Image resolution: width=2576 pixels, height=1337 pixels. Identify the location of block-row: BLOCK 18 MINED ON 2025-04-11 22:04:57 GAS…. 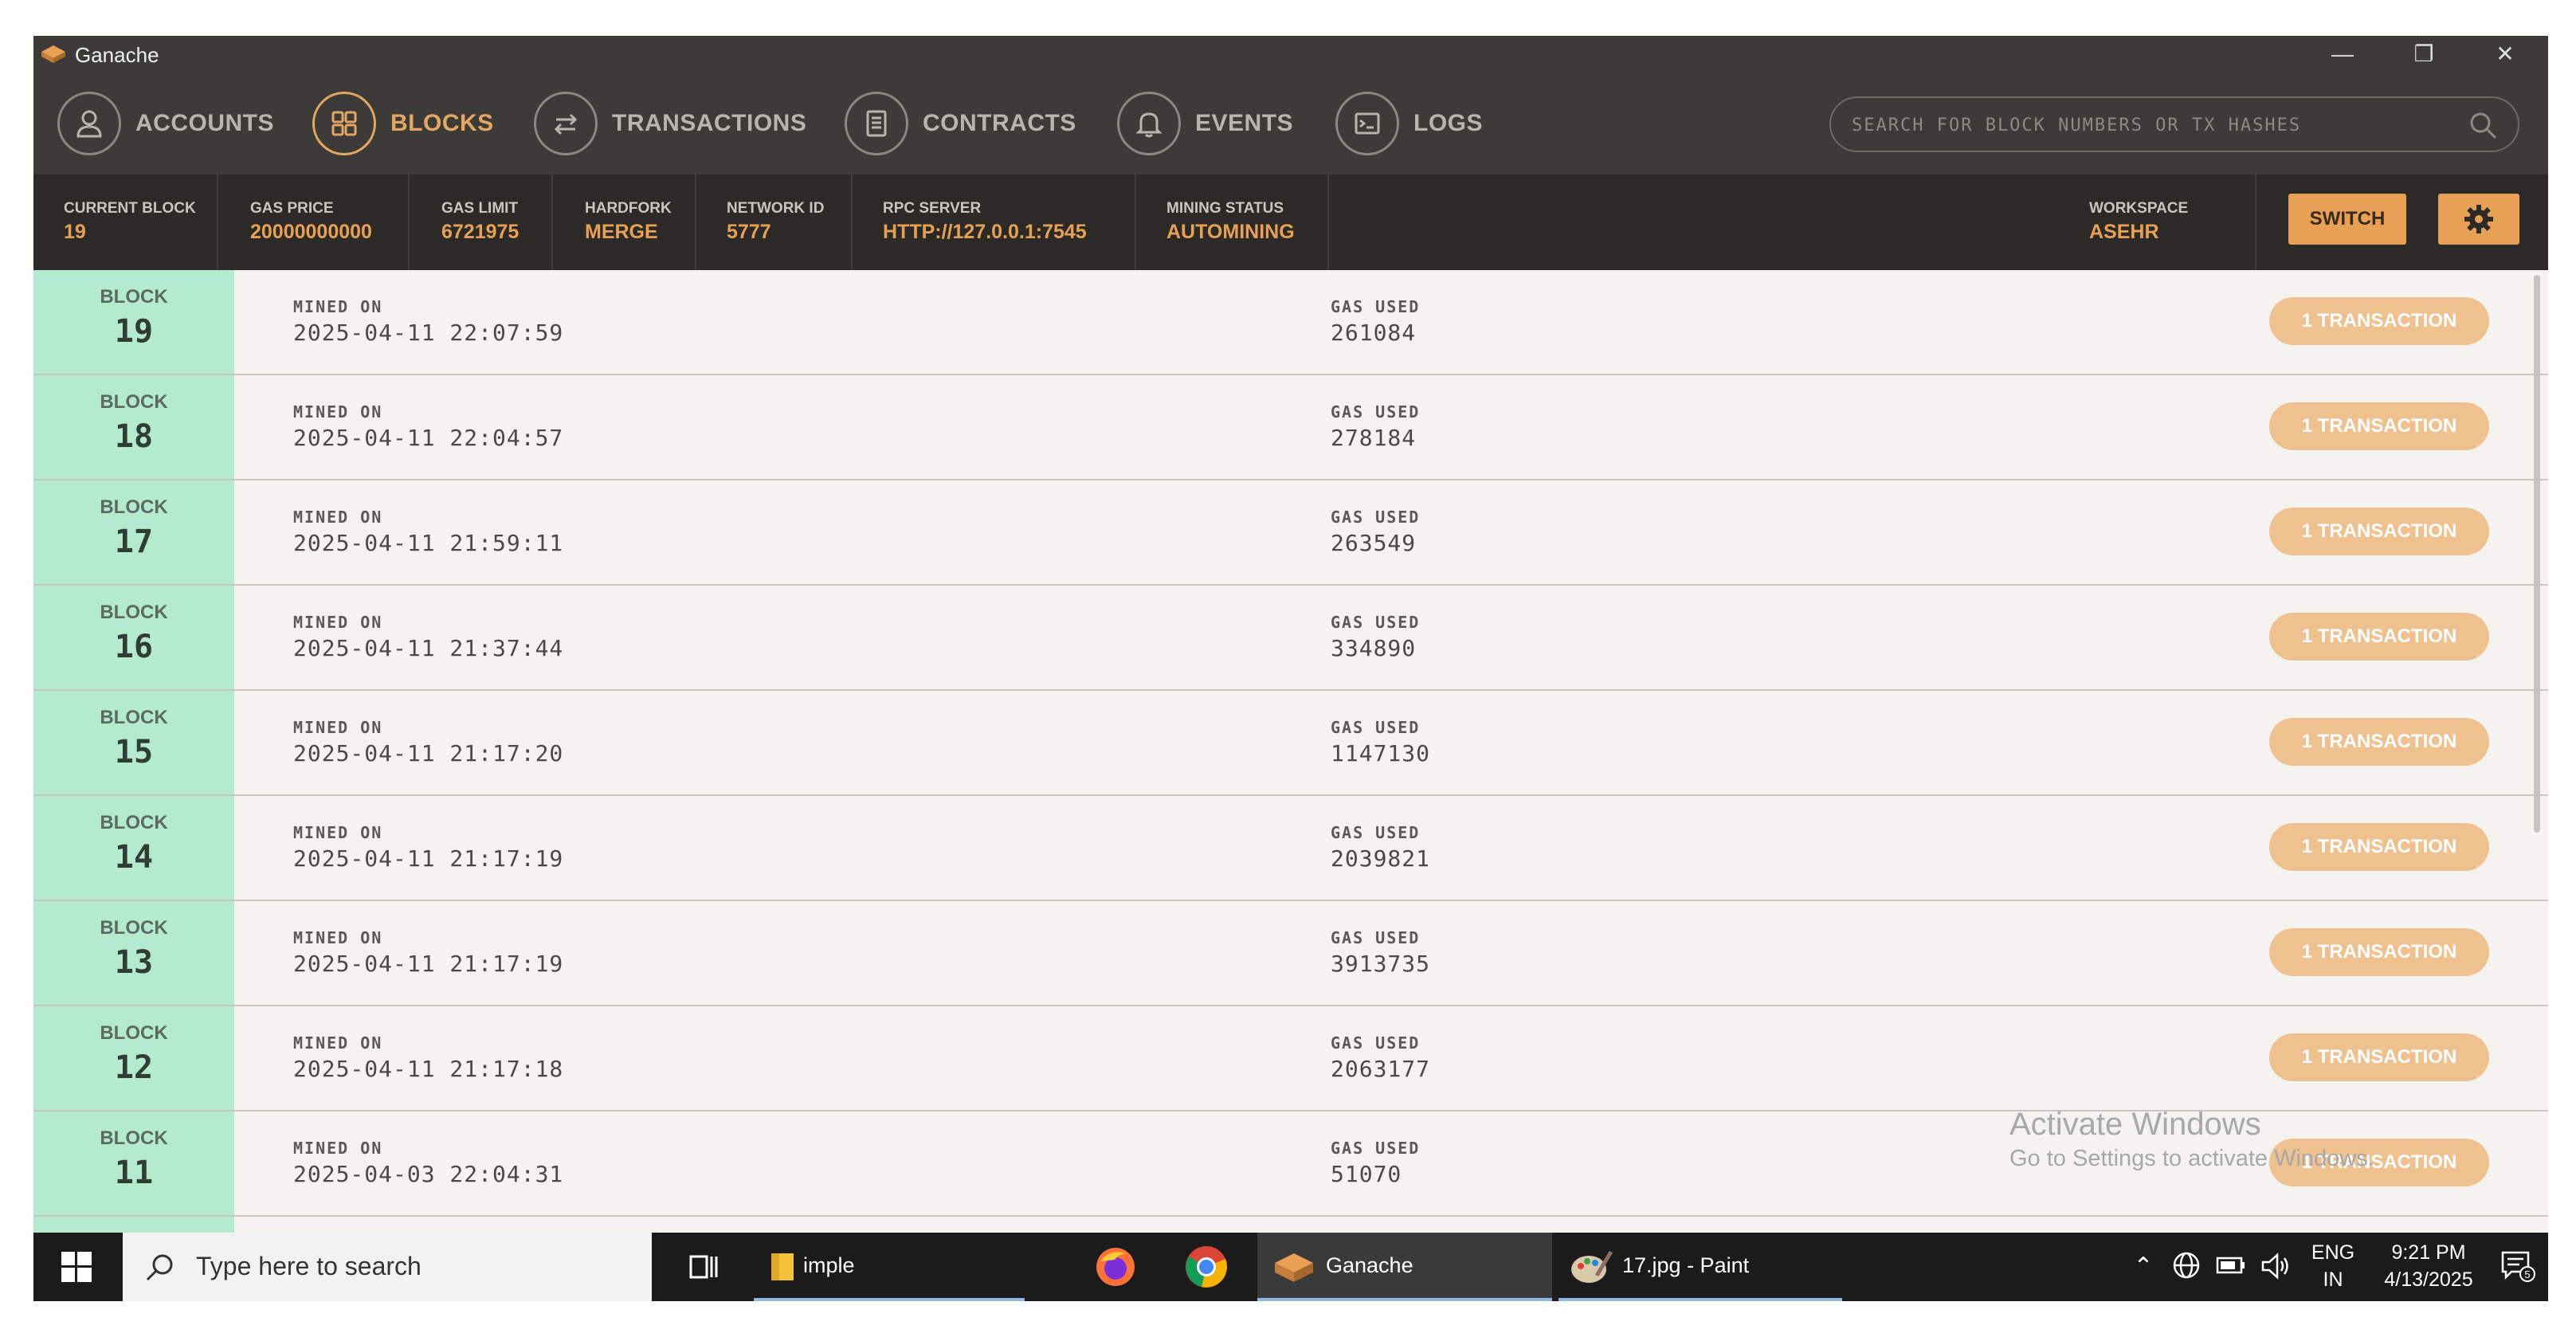
(1290, 427).